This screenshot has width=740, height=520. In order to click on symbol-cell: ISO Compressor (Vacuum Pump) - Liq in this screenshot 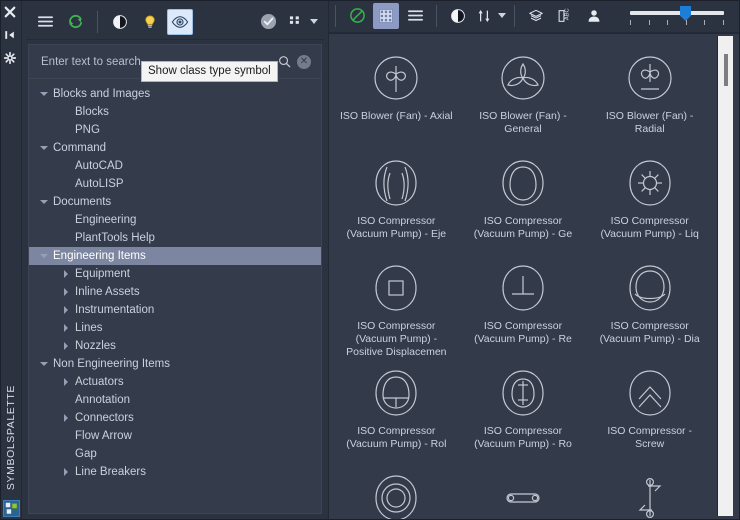, I will do `click(649, 203)`.